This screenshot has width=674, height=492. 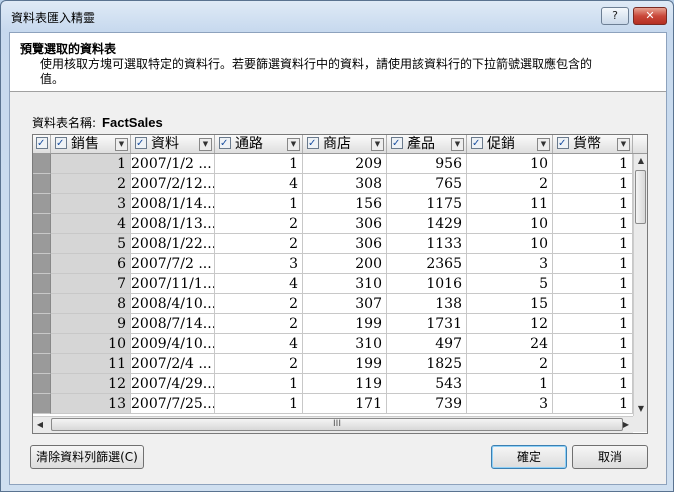 What do you see at coordinates (501, 144) in the screenshot?
I see `column-label: 促銷` at bounding box center [501, 144].